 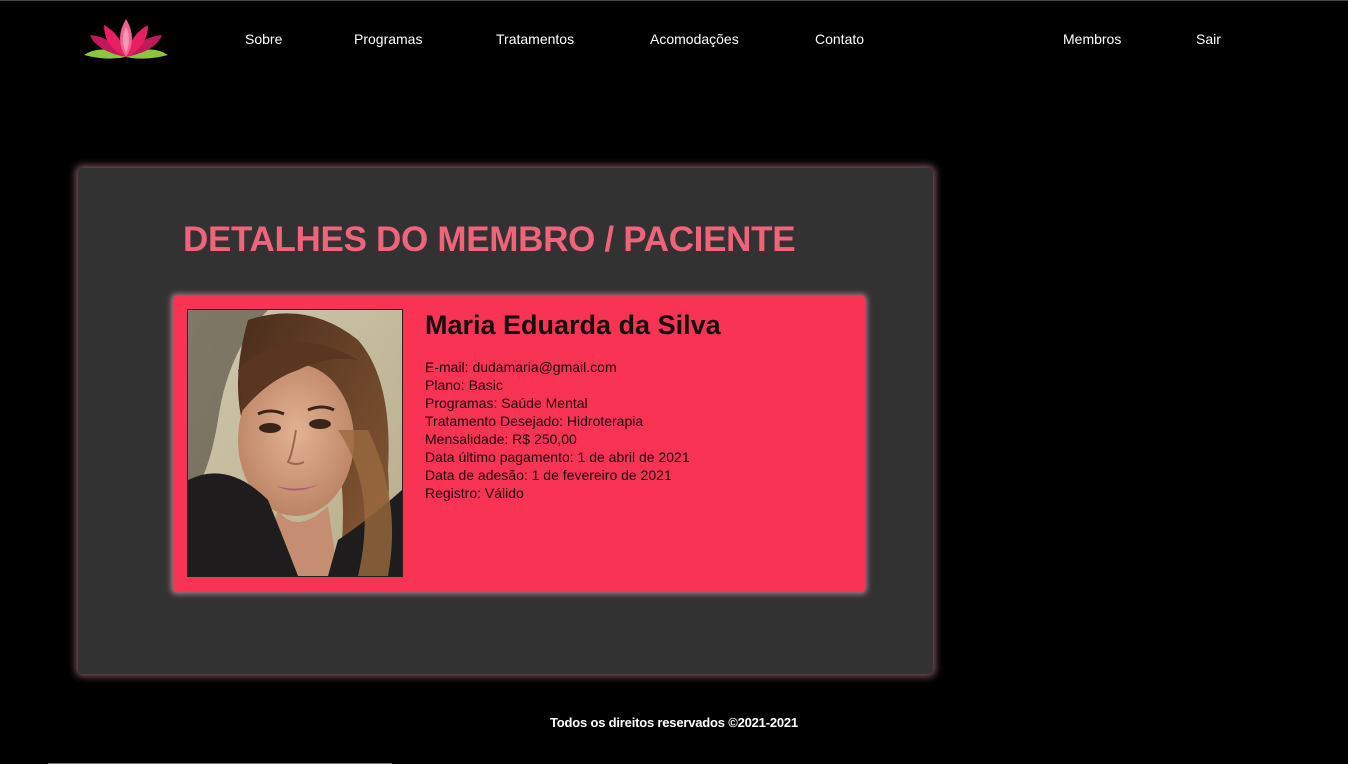 What do you see at coordinates (1208, 39) in the screenshot?
I see `nav-link-sair: Sair` at bounding box center [1208, 39].